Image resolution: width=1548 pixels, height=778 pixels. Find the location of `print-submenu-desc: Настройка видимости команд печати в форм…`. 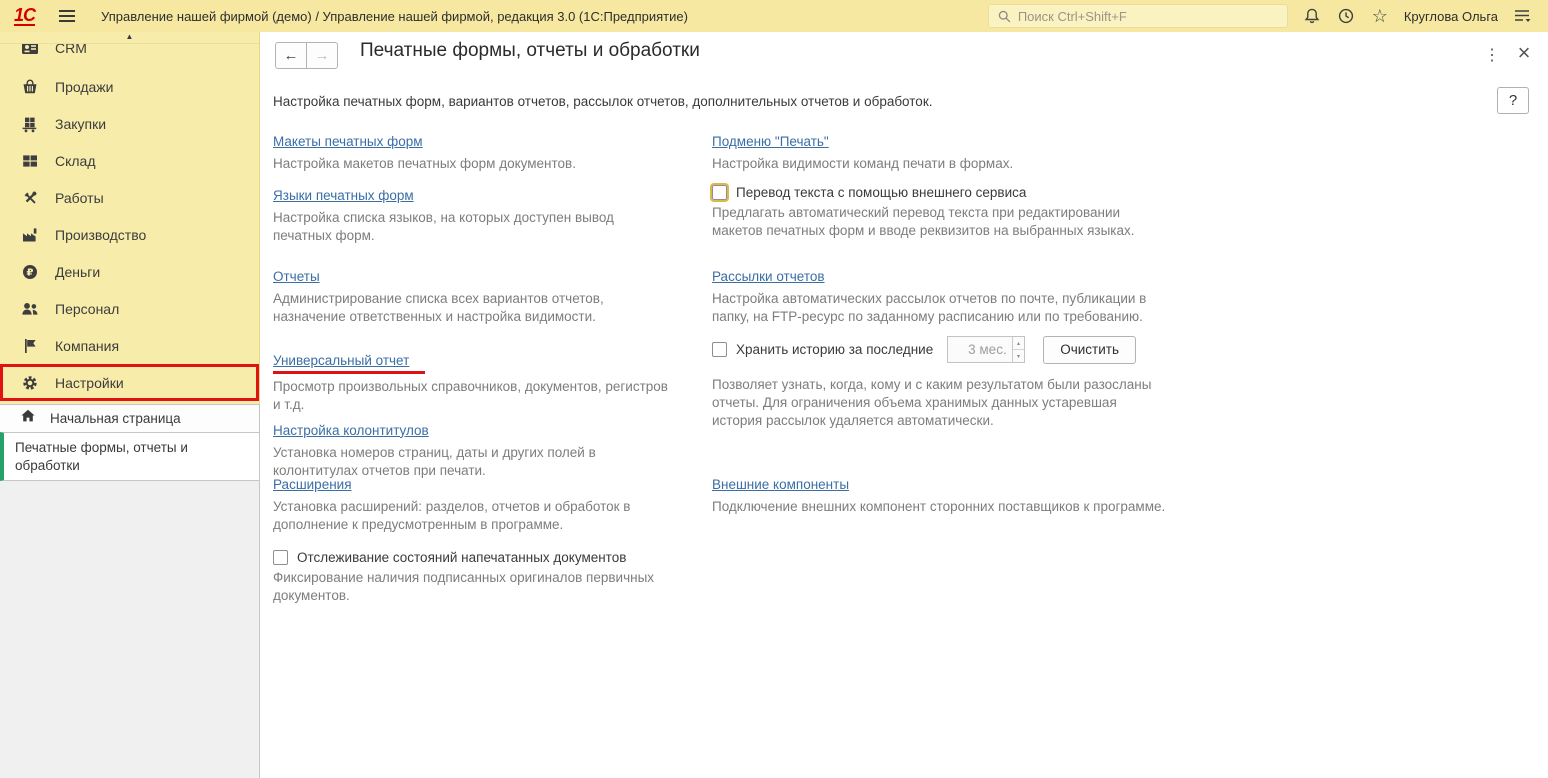

print-submenu-desc: Настройка видимости команд печати в форм… is located at coordinates (863, 163).